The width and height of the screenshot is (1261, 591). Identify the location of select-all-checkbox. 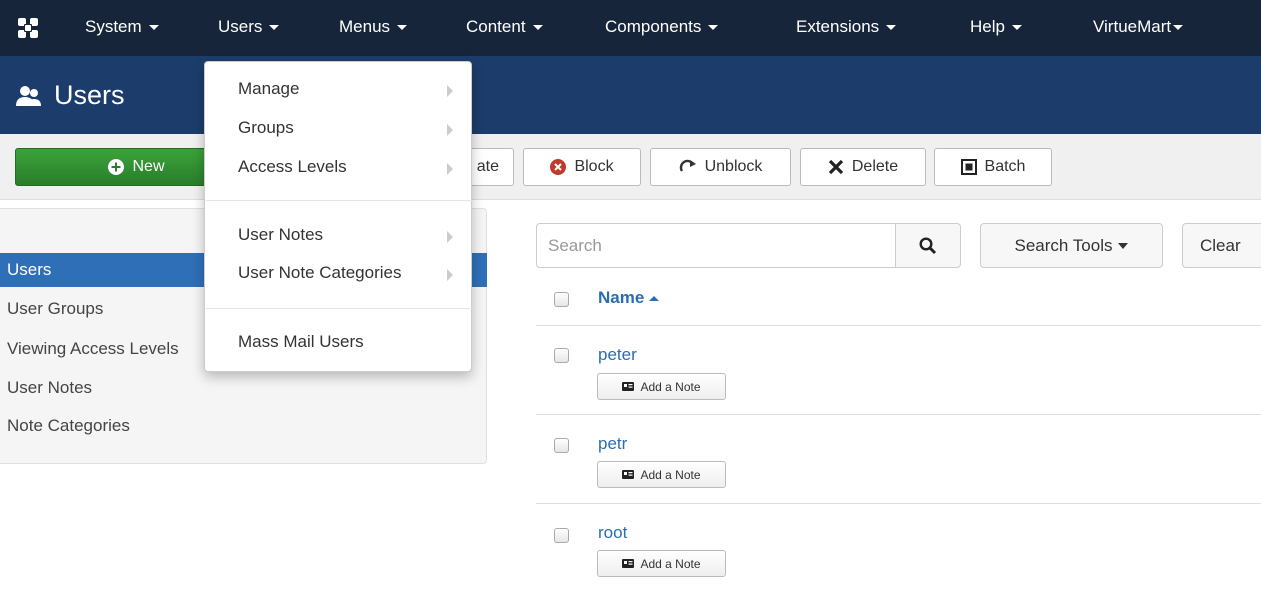
(561, 299).